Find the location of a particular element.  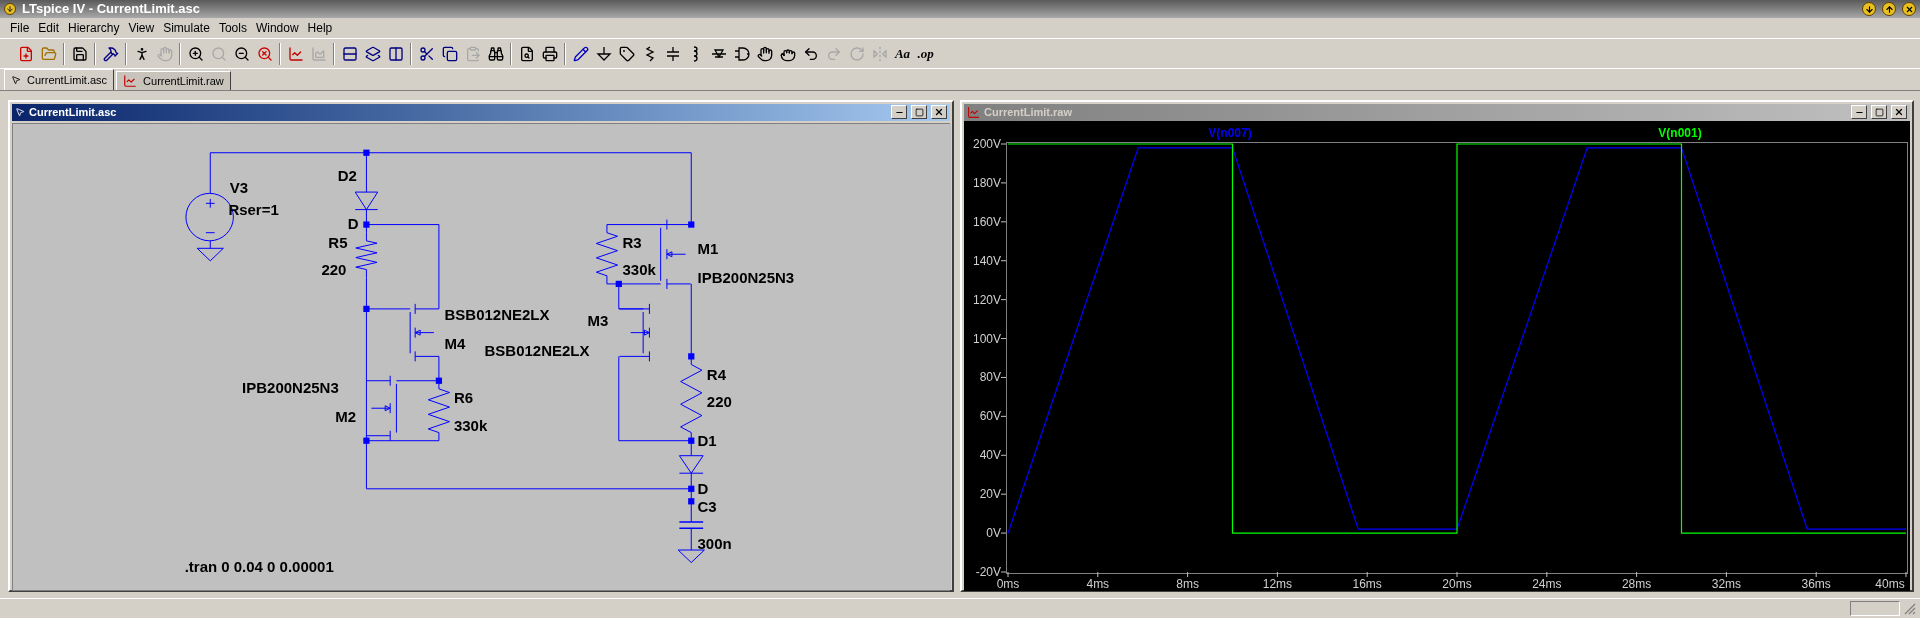

toolbar-button: .op is located at coordinates (925, 53).